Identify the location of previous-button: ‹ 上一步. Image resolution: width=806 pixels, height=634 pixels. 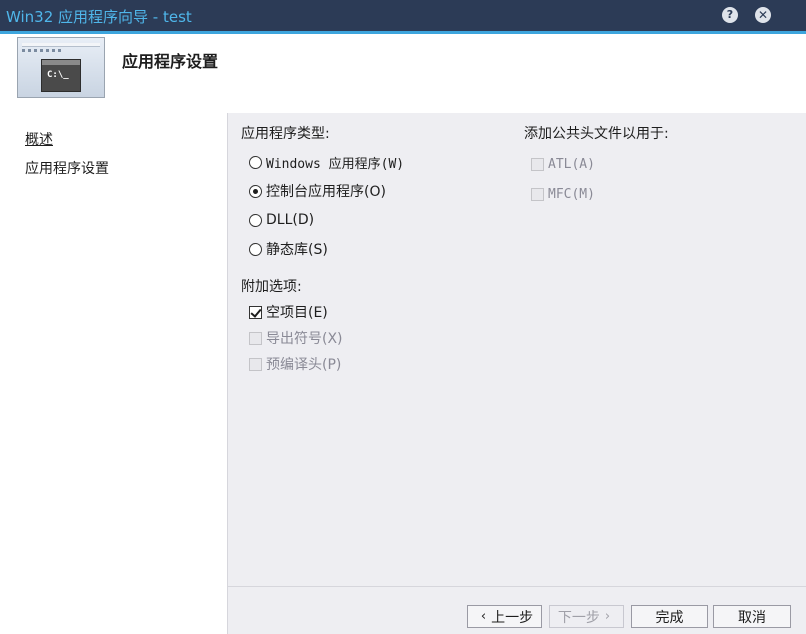
(504, 616).